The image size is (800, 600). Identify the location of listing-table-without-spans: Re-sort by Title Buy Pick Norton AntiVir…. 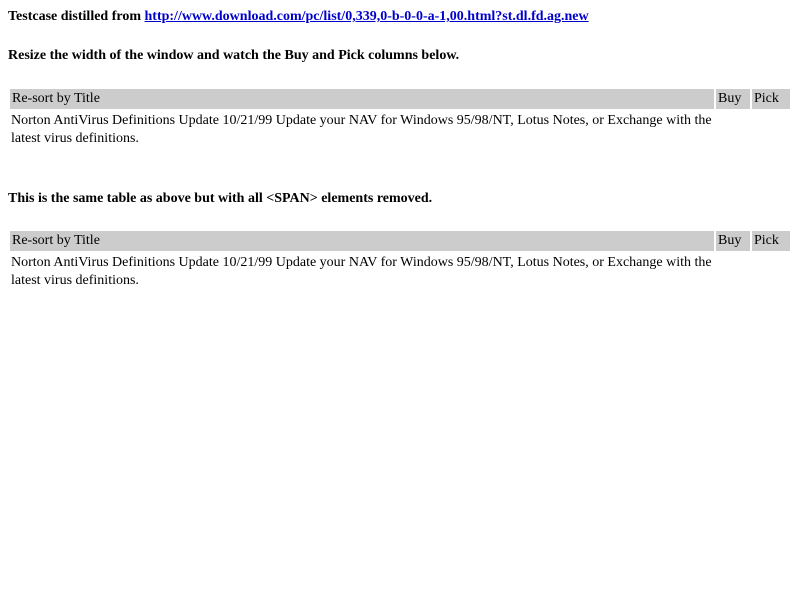
(400, 261).